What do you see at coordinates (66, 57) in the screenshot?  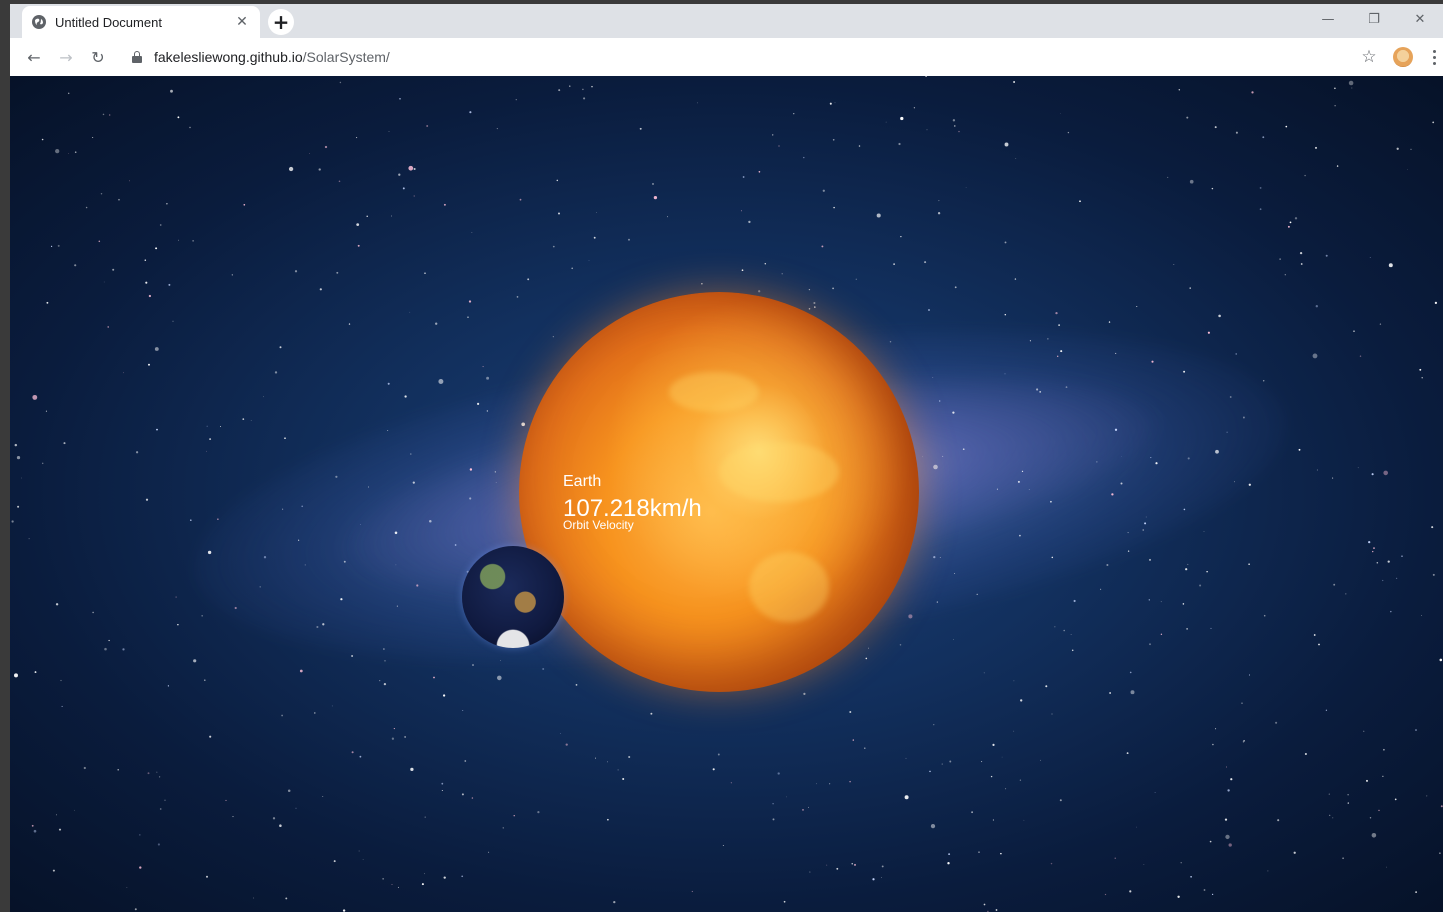 I see `forward-button: →` at bounding box center [66, 57].